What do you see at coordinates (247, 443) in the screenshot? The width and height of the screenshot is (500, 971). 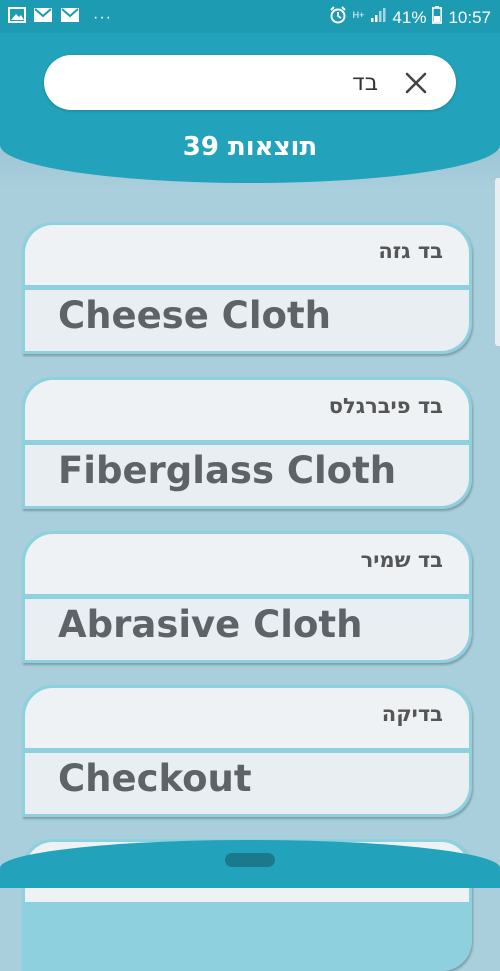 I see `result-card: בד פיברגלס Fiberglass Cloth` at bounding box center [247, 443].